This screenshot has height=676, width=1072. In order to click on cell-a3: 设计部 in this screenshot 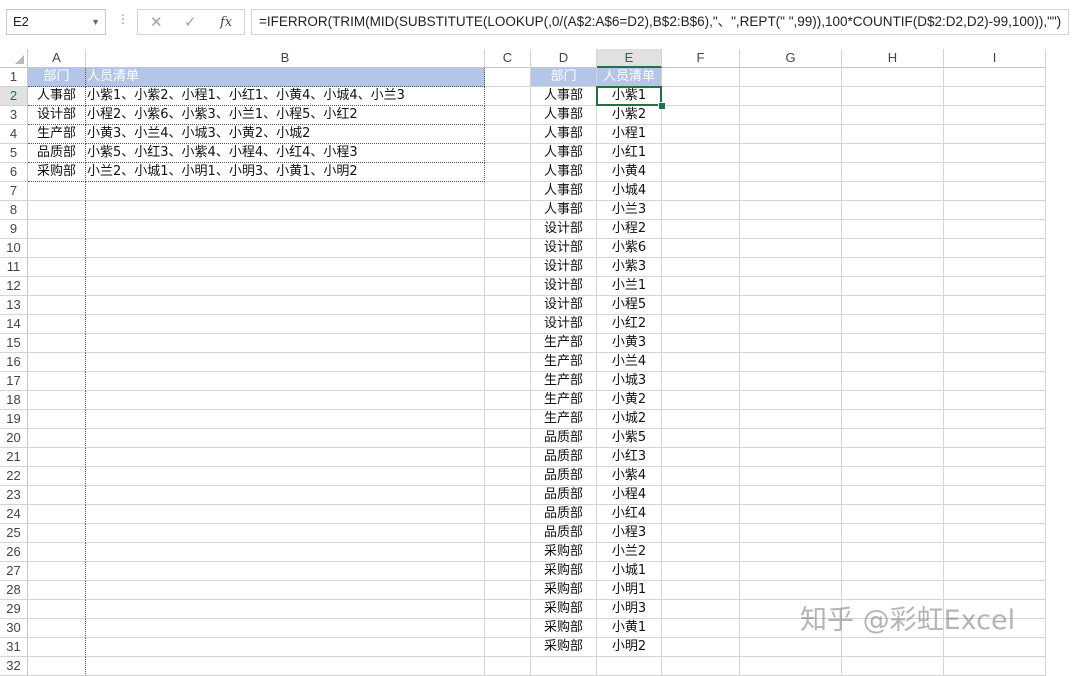, I will do `click(57, 115)`.